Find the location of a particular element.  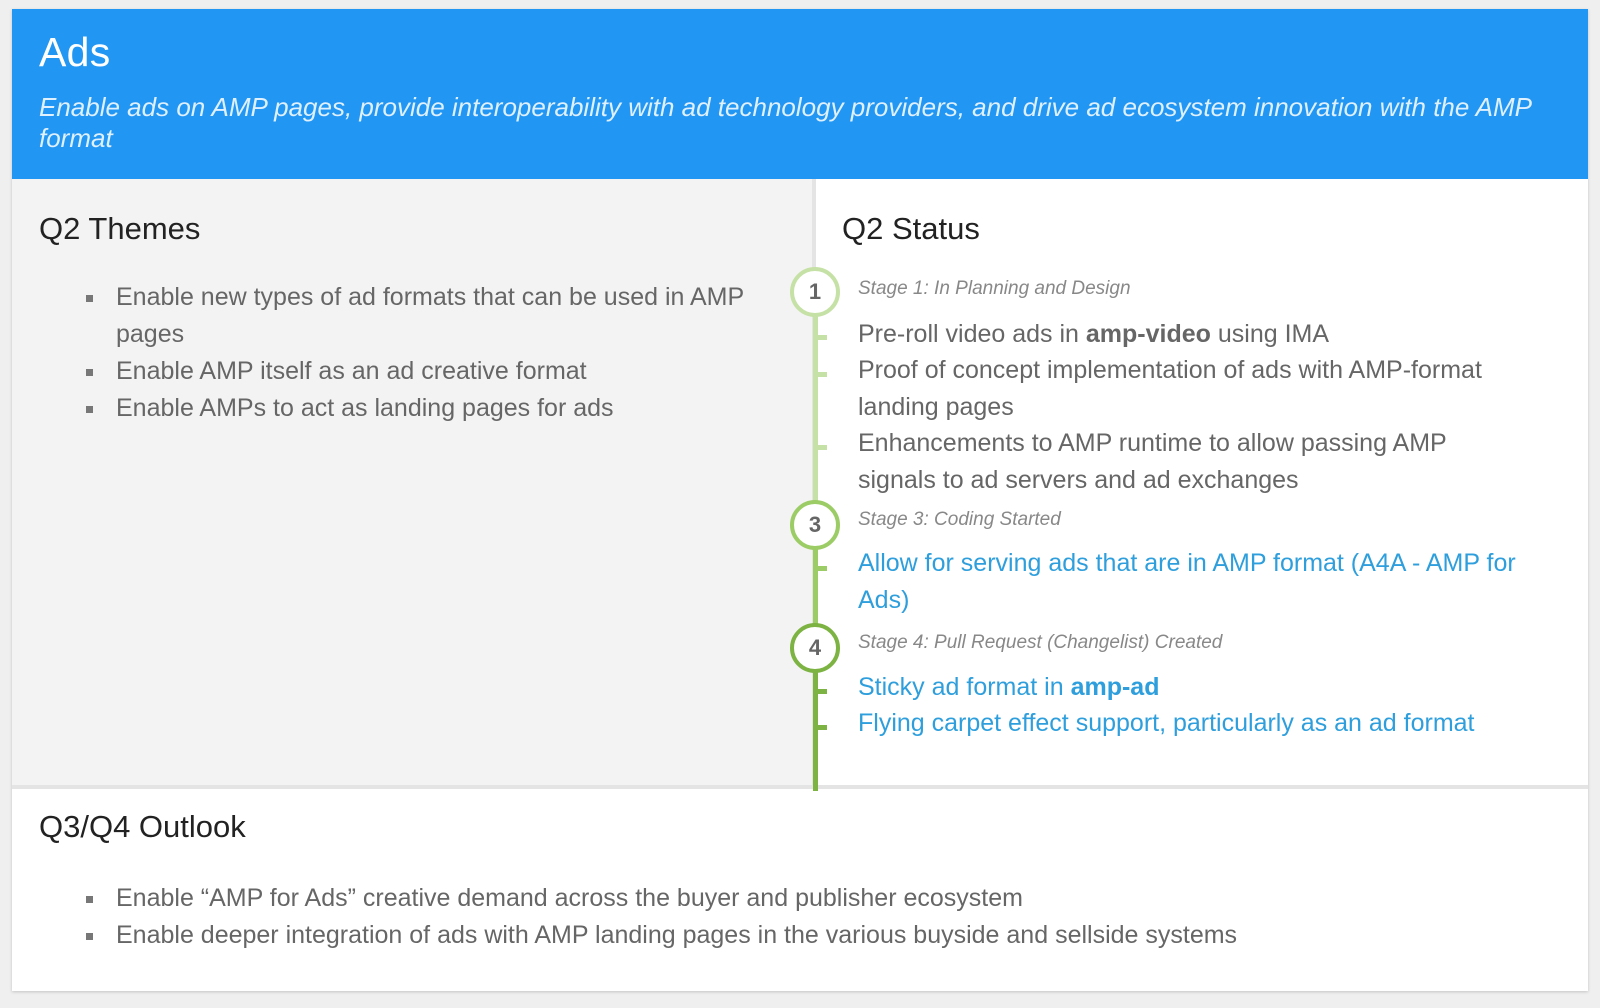

stage-1-label: Stage 1: In Planning and Design is located at coordinates (994, 288).